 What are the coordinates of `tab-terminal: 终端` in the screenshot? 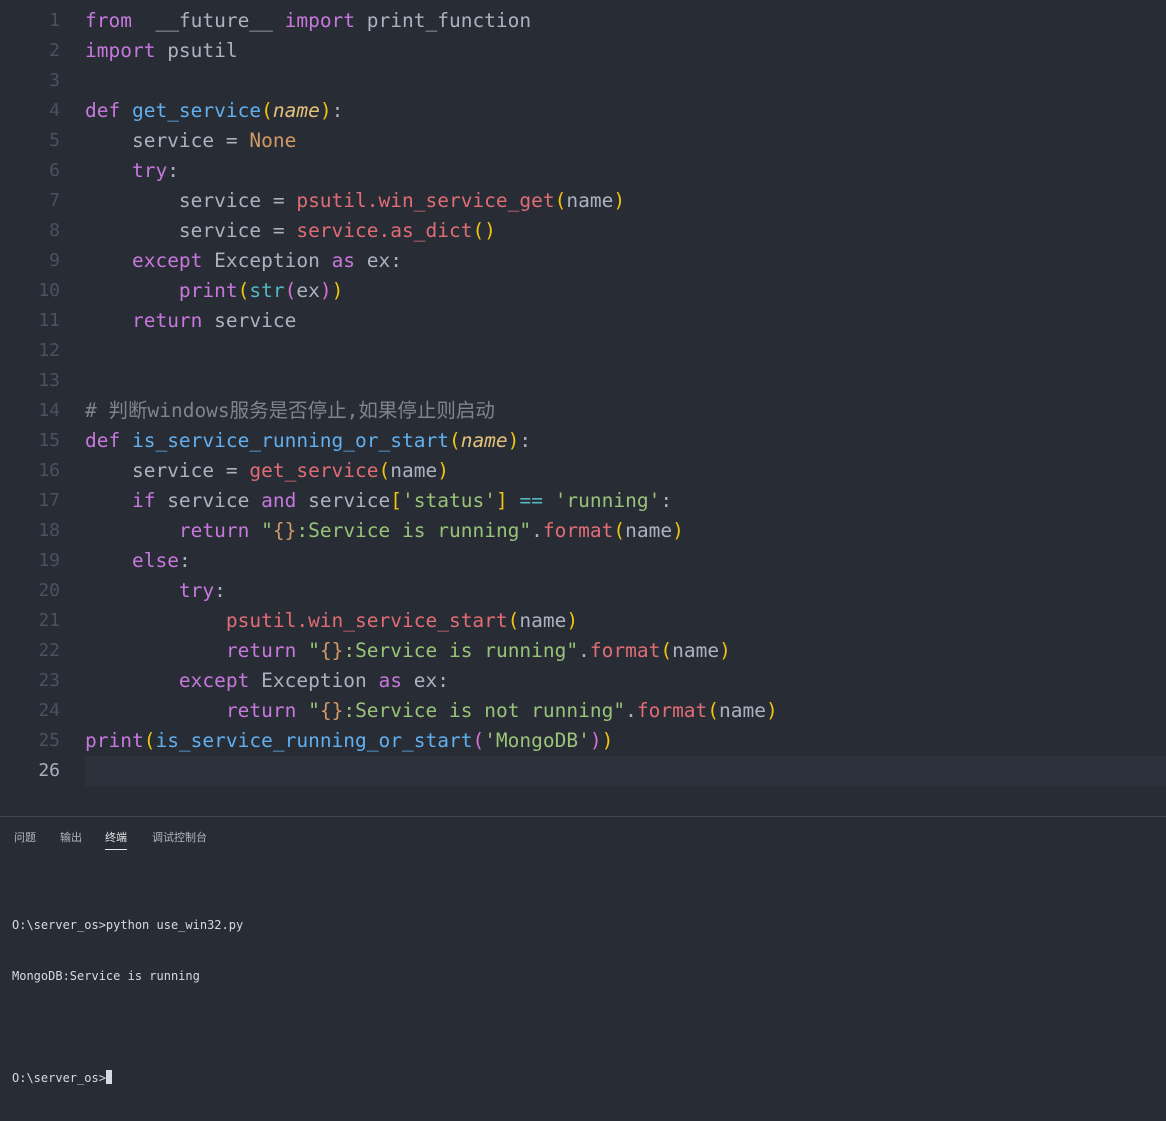 It's located at (116, 839).